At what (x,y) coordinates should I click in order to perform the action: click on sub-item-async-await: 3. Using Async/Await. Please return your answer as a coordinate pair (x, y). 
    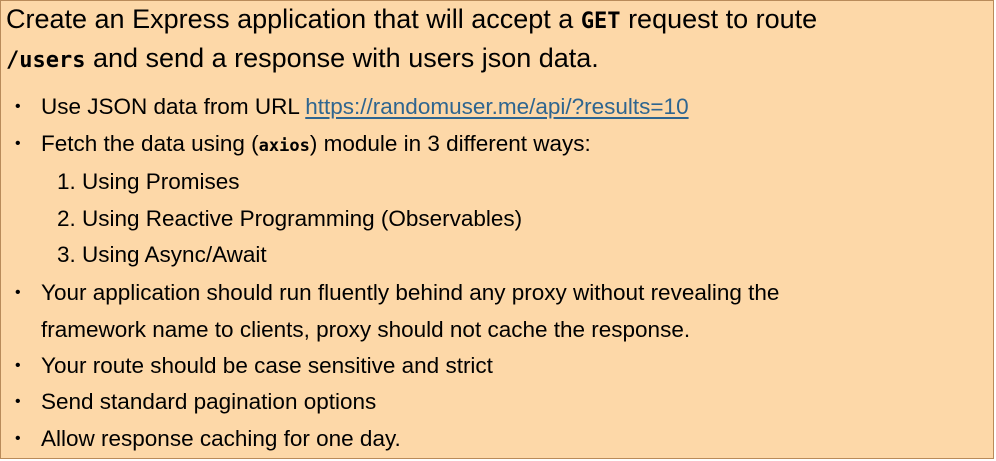
    Looking at the image, I should click on (162, 254).